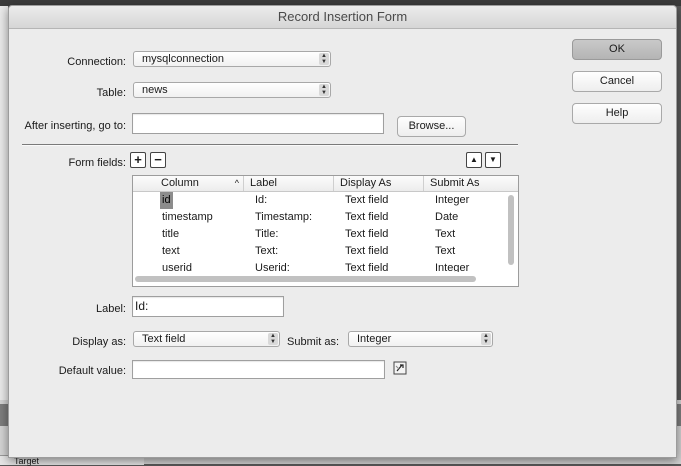 This screenshot has width=681, height=466. Describe the element at coordinates (261, 200) in the screenshot. I see `cell-label: Id:` at that location.